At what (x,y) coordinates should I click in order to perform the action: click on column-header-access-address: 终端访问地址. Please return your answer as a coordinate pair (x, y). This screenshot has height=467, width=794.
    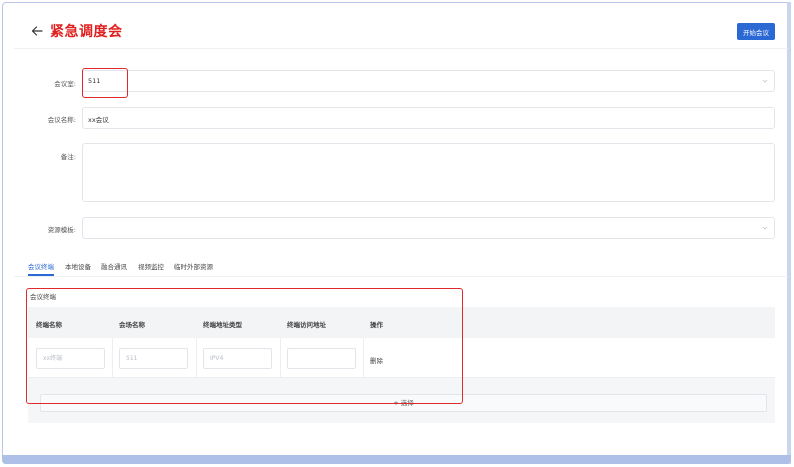
    Looking at the image, I should click on (306, 325).